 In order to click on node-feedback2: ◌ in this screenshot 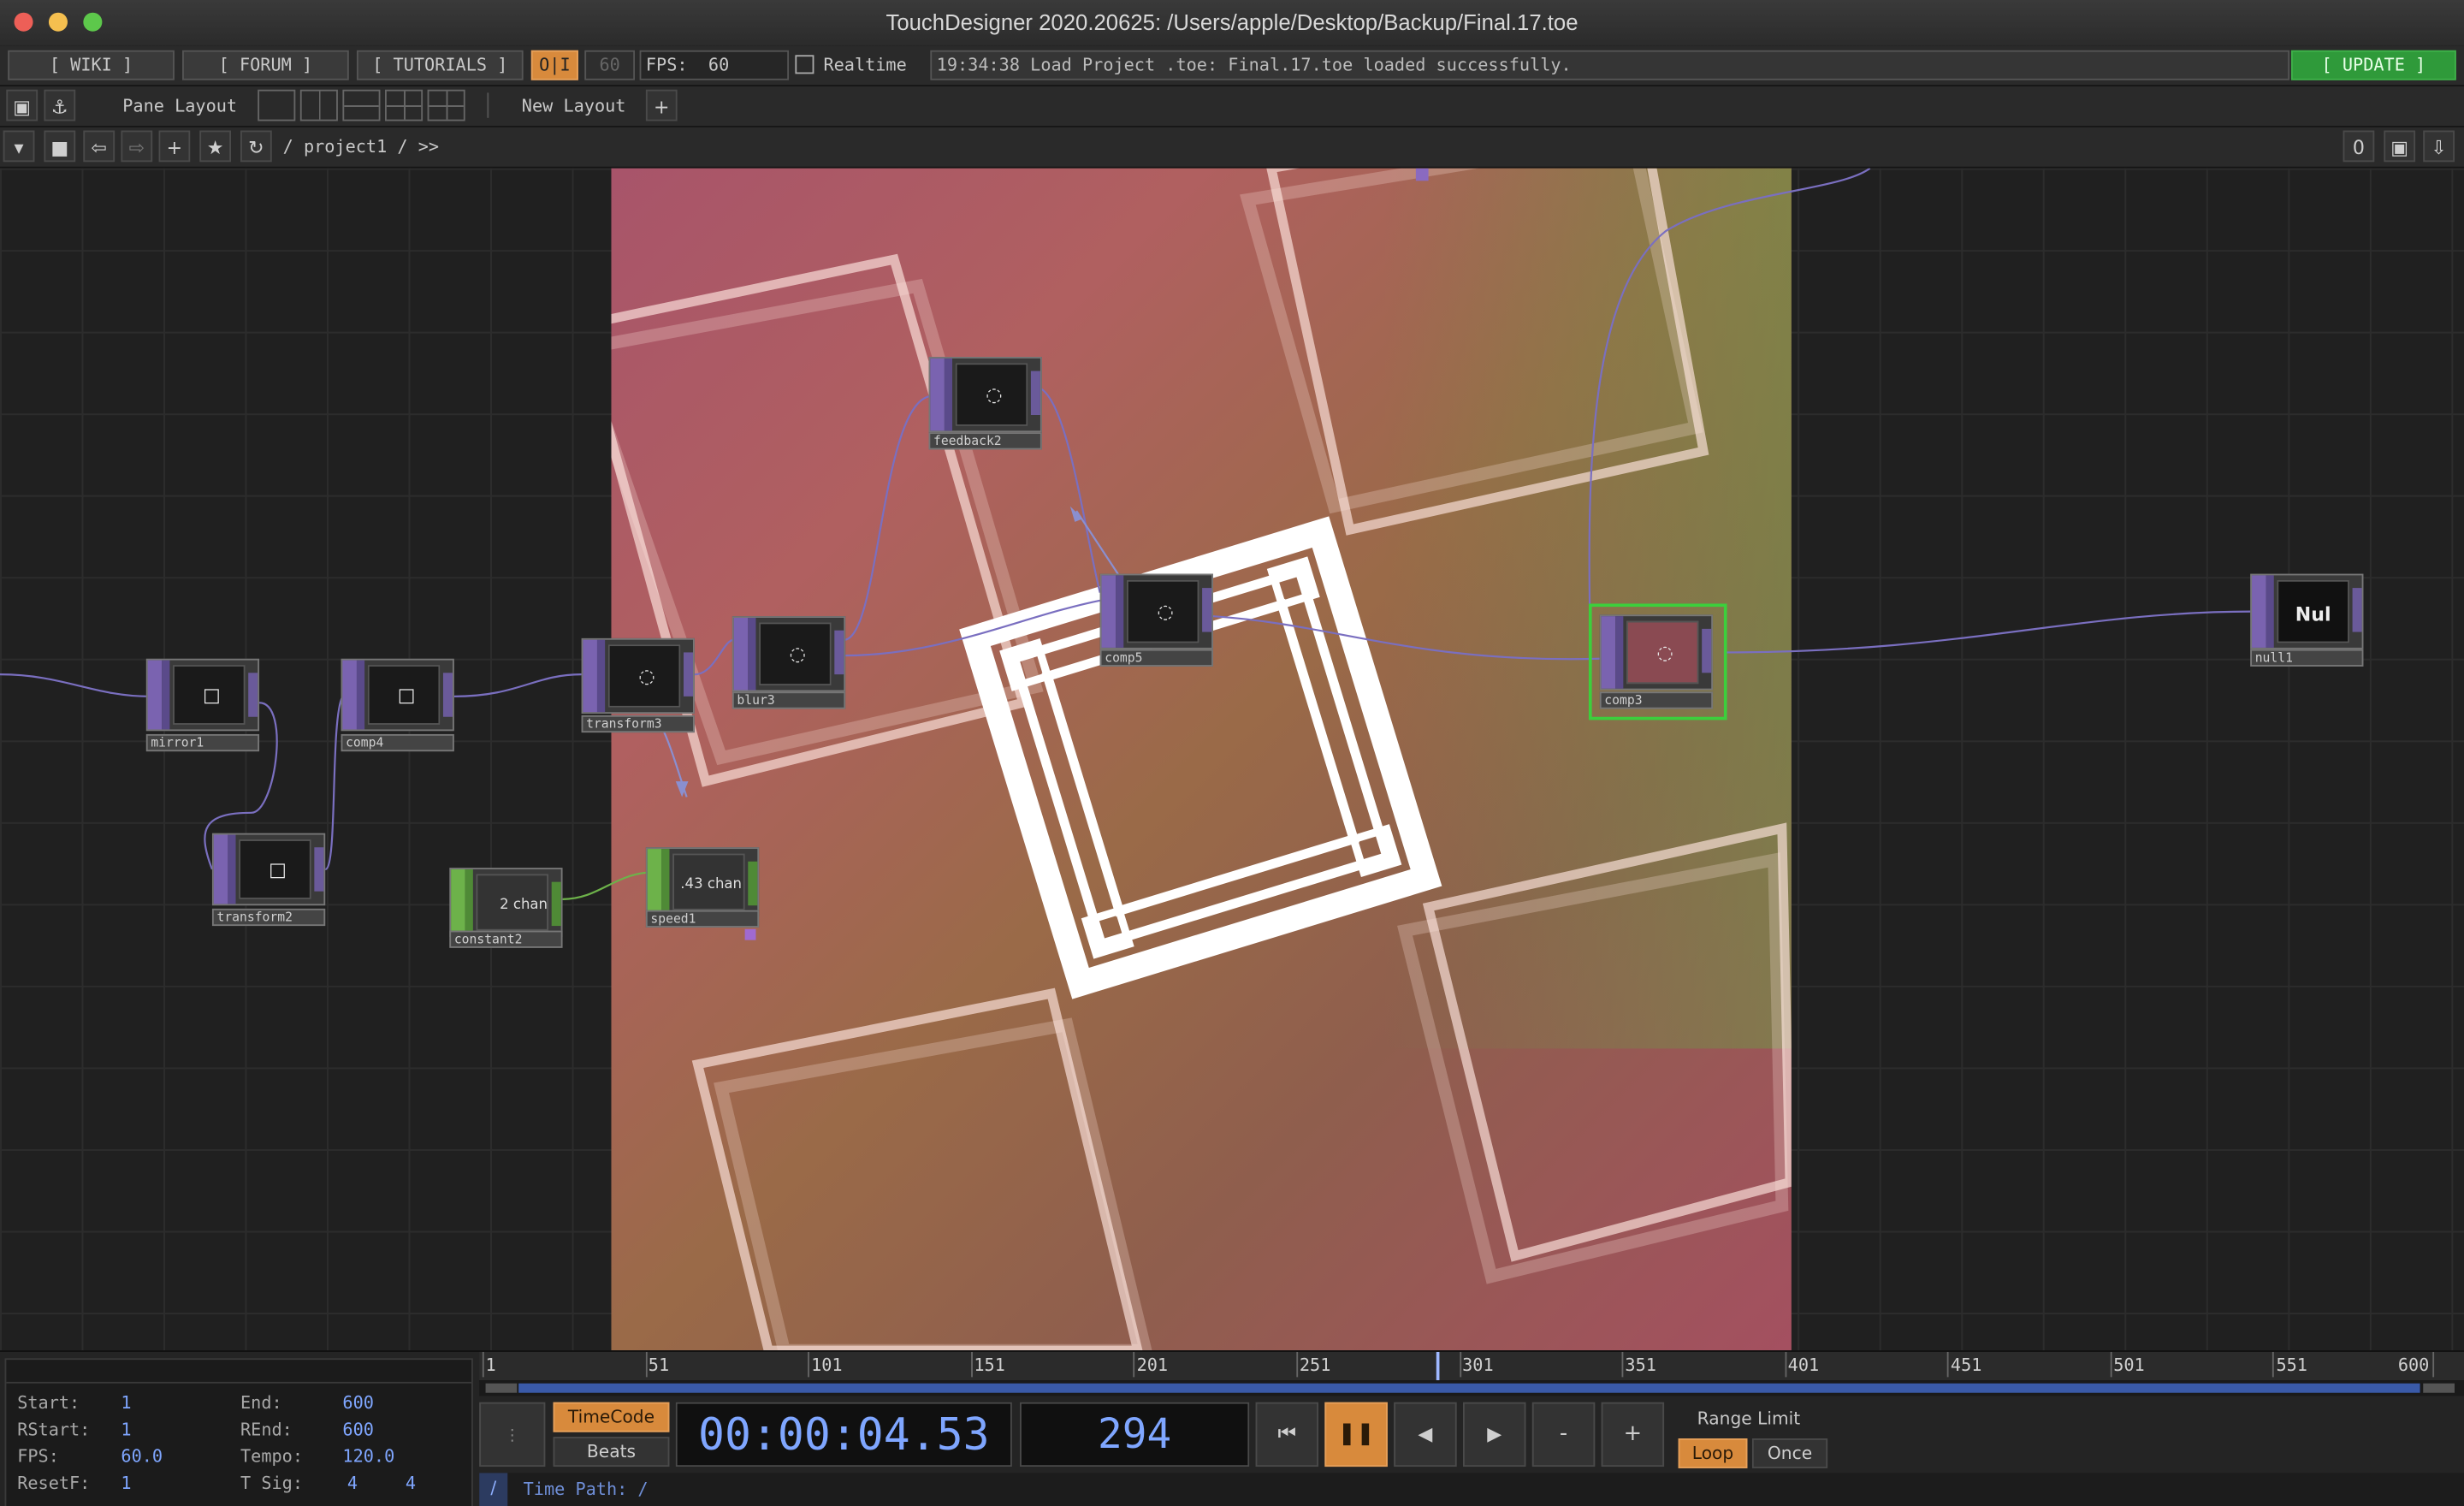, I will do `click(985, 395)`.